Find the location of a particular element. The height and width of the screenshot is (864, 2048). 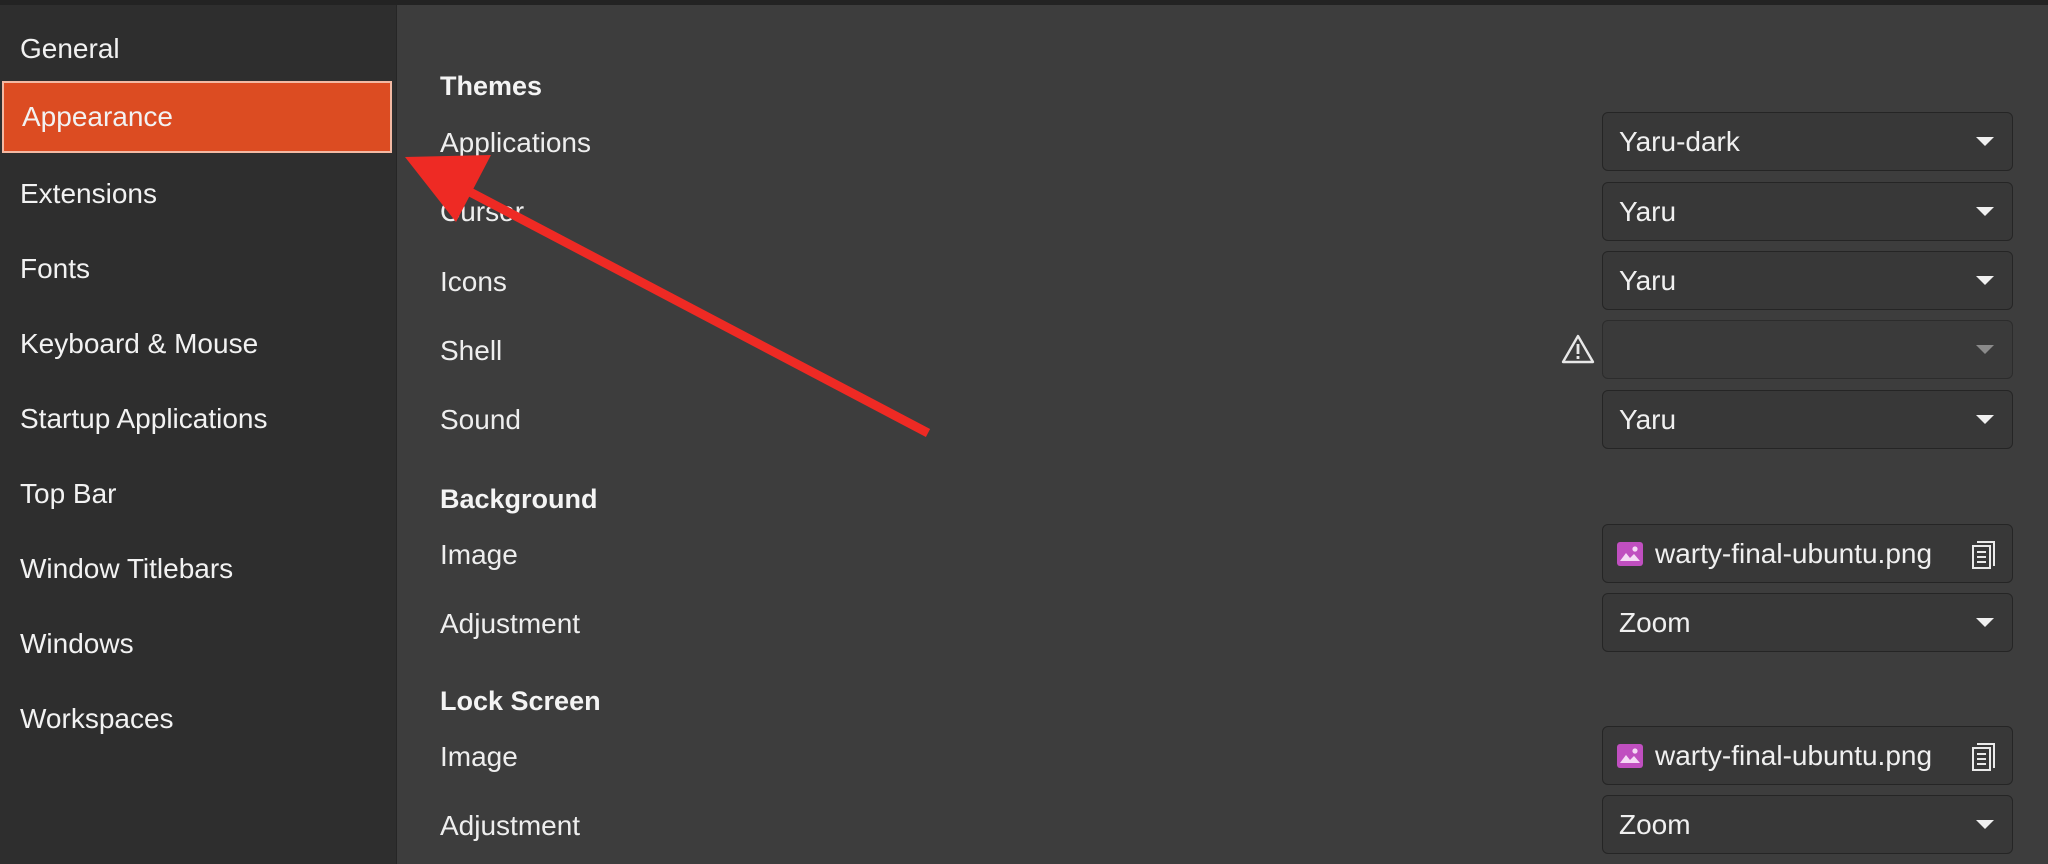

sidebar-item-fonts: Fonts is located at coordinates (198, 269).